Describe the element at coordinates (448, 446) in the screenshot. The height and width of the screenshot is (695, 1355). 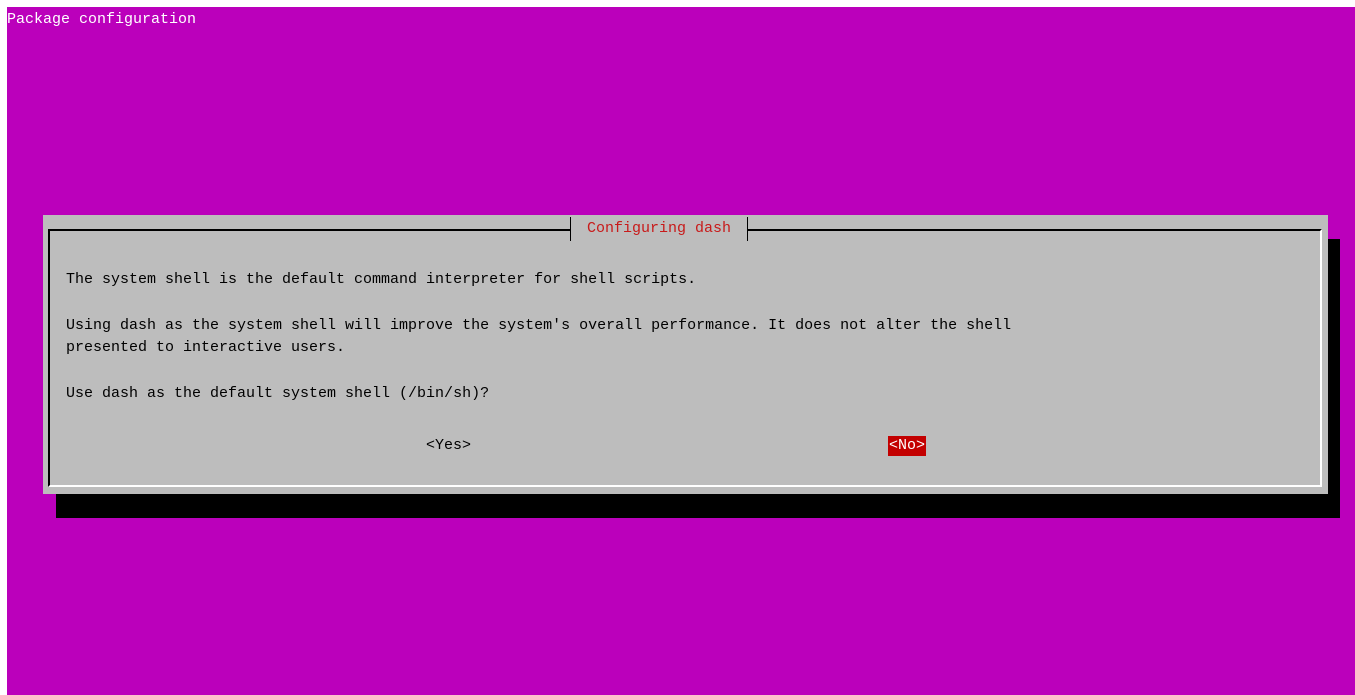
I see `yes-button: <Yes>` at that location.